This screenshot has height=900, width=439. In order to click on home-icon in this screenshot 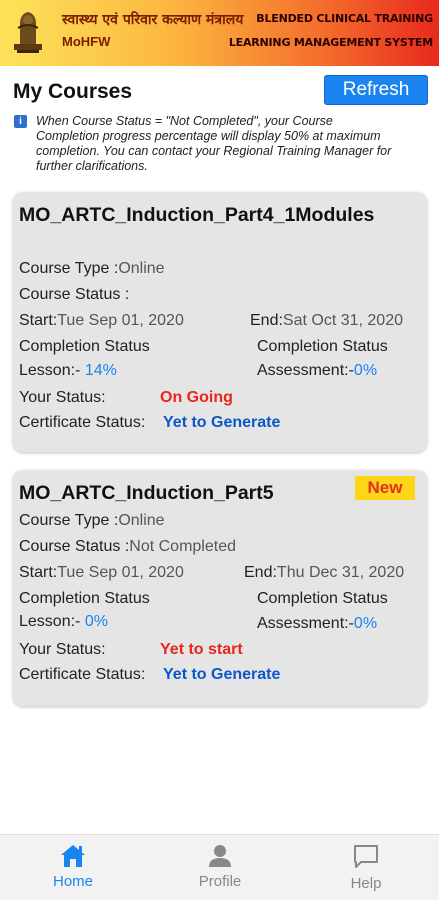, I will do `click(73, 856)`.